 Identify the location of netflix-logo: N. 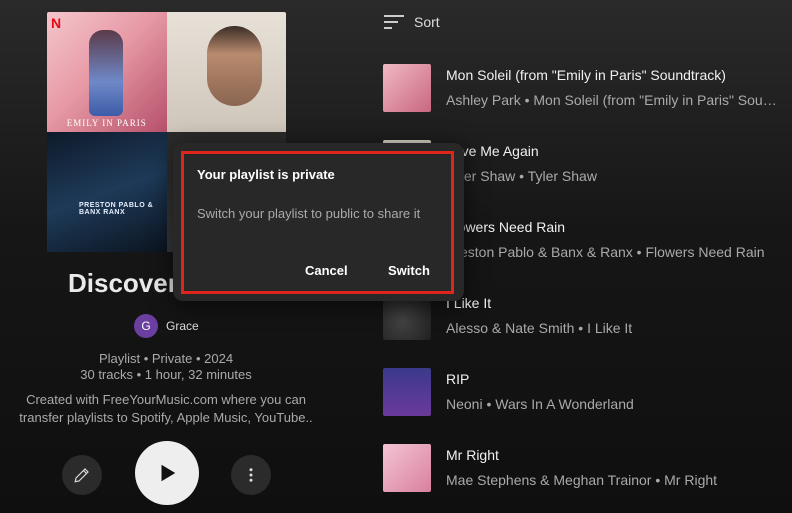
(56, 23).